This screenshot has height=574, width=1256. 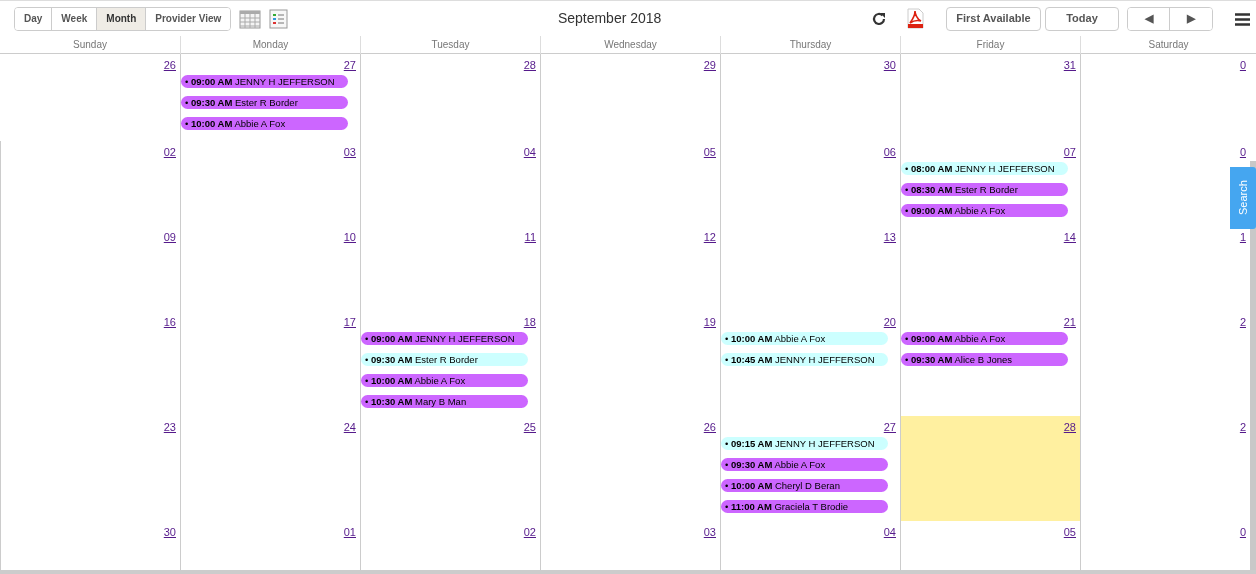 What do you see at coordinates (279, 18) in the screenshot?
I see `list-icon` at bounding box center [279, 18].